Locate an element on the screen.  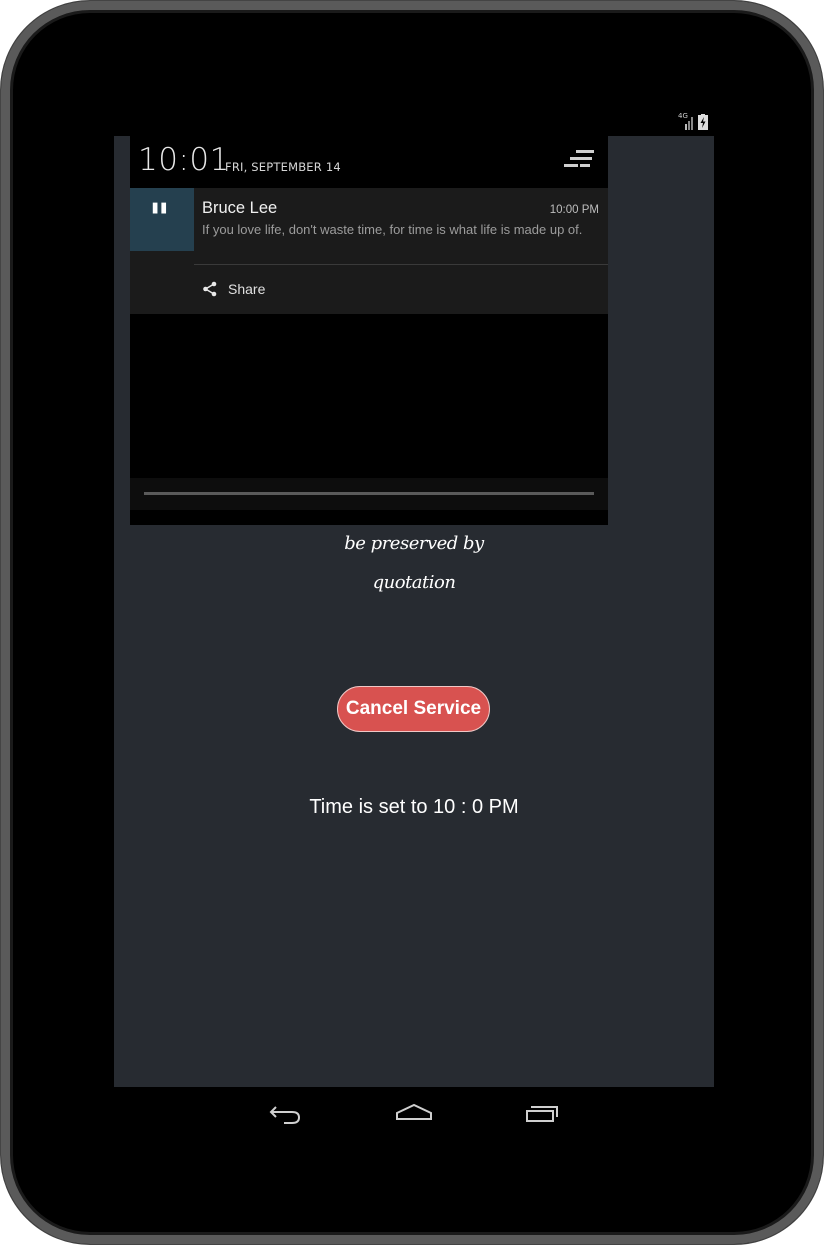
shade-drag-area is located at coordinates (369, 494).